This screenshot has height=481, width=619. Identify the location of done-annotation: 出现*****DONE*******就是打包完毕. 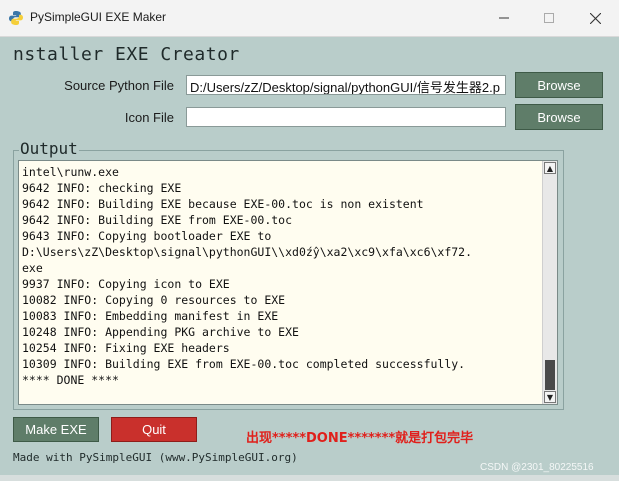
(360, 438).